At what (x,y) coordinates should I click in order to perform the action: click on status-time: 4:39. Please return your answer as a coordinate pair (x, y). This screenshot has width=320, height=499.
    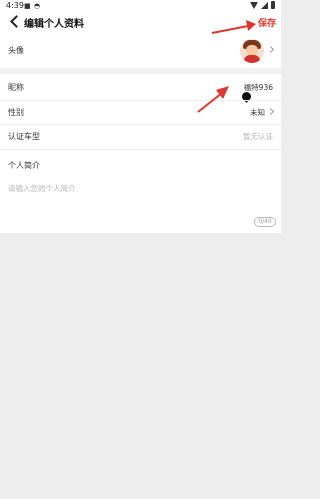
    Looking at the image, I should click on (15, 5).